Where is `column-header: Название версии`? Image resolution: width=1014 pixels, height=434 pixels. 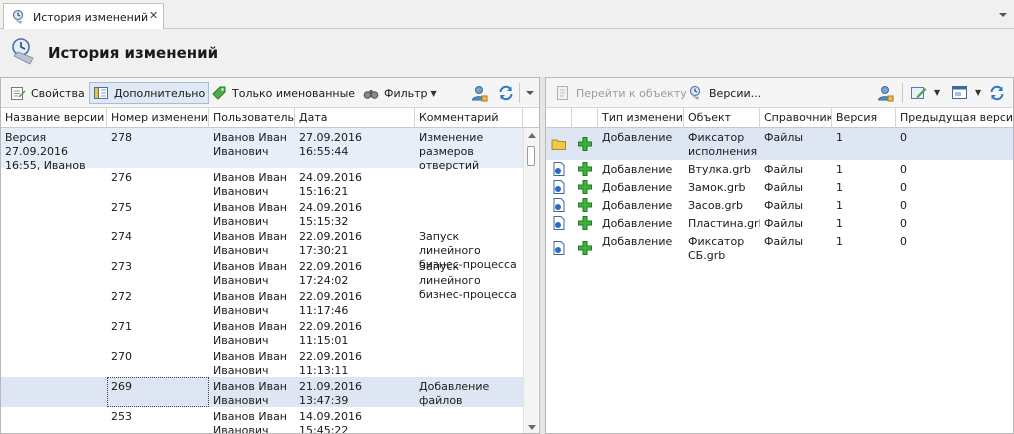
column-header: Название версии is located at coordinates (54, 118).